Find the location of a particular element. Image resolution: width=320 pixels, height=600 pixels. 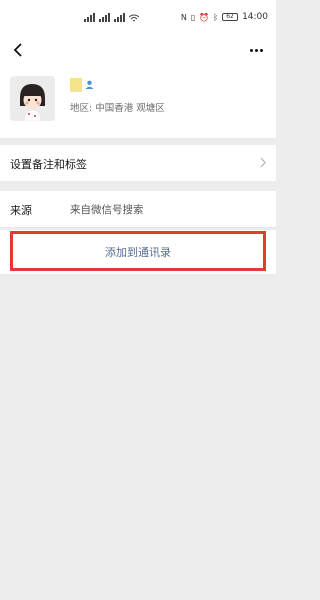

divider is located at coordinates (138, 227).